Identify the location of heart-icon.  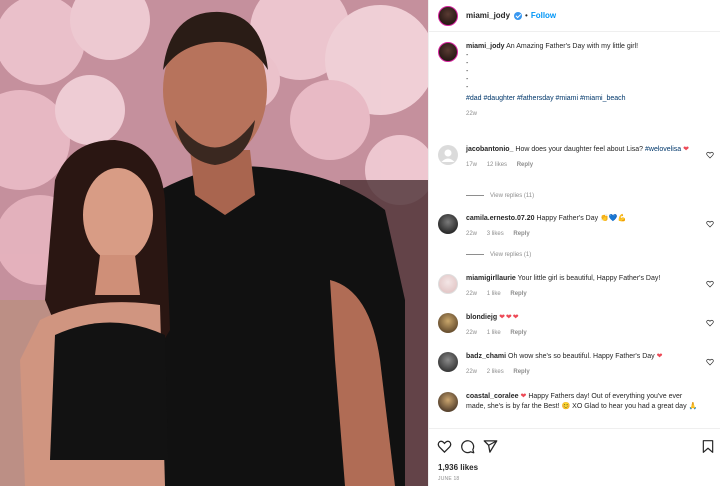
(444, 446).